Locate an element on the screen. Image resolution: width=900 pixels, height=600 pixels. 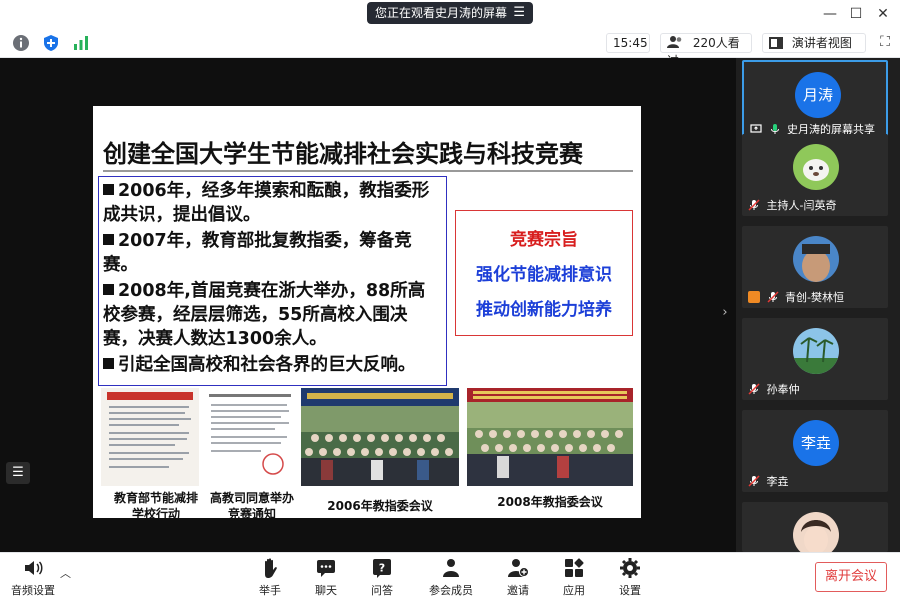
group-photo-2008 is located at coordinates (550, 437).